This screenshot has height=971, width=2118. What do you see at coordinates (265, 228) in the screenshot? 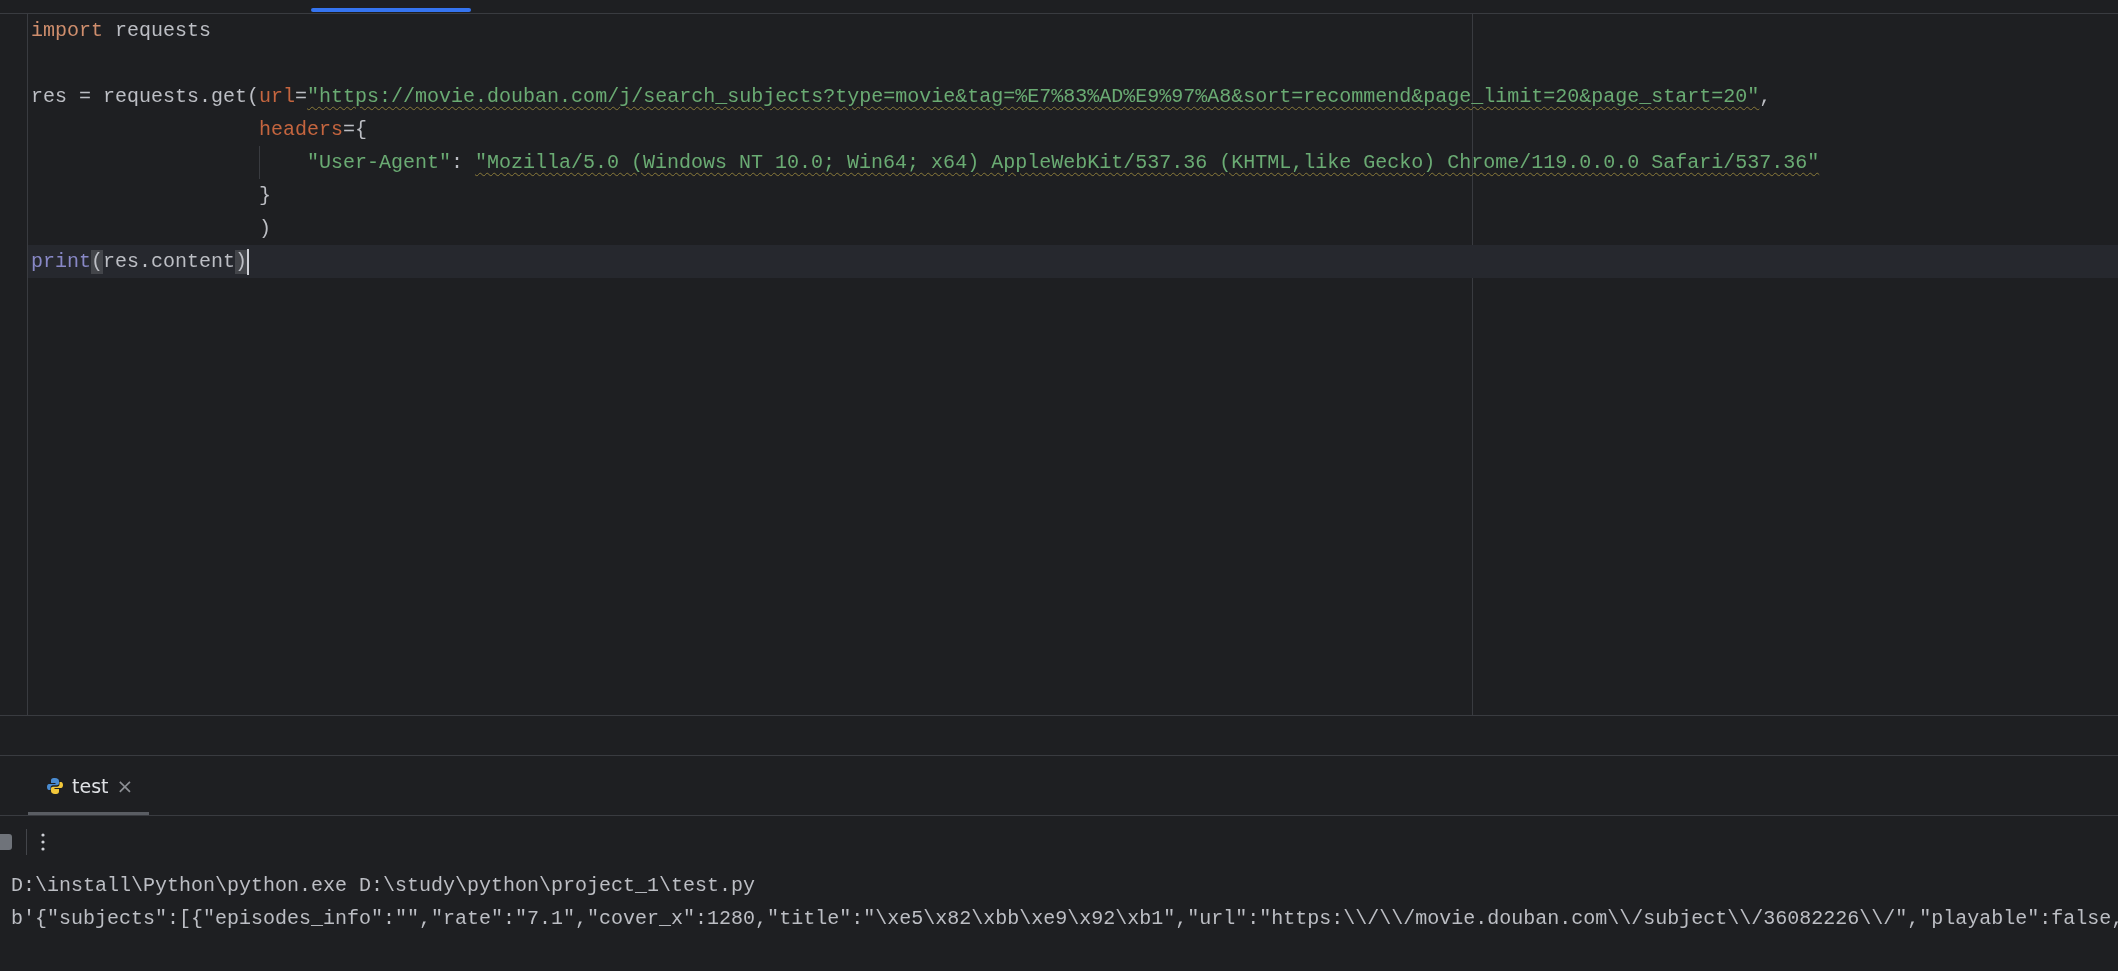
I see `code-text: )` at bounding box center [265, 228].